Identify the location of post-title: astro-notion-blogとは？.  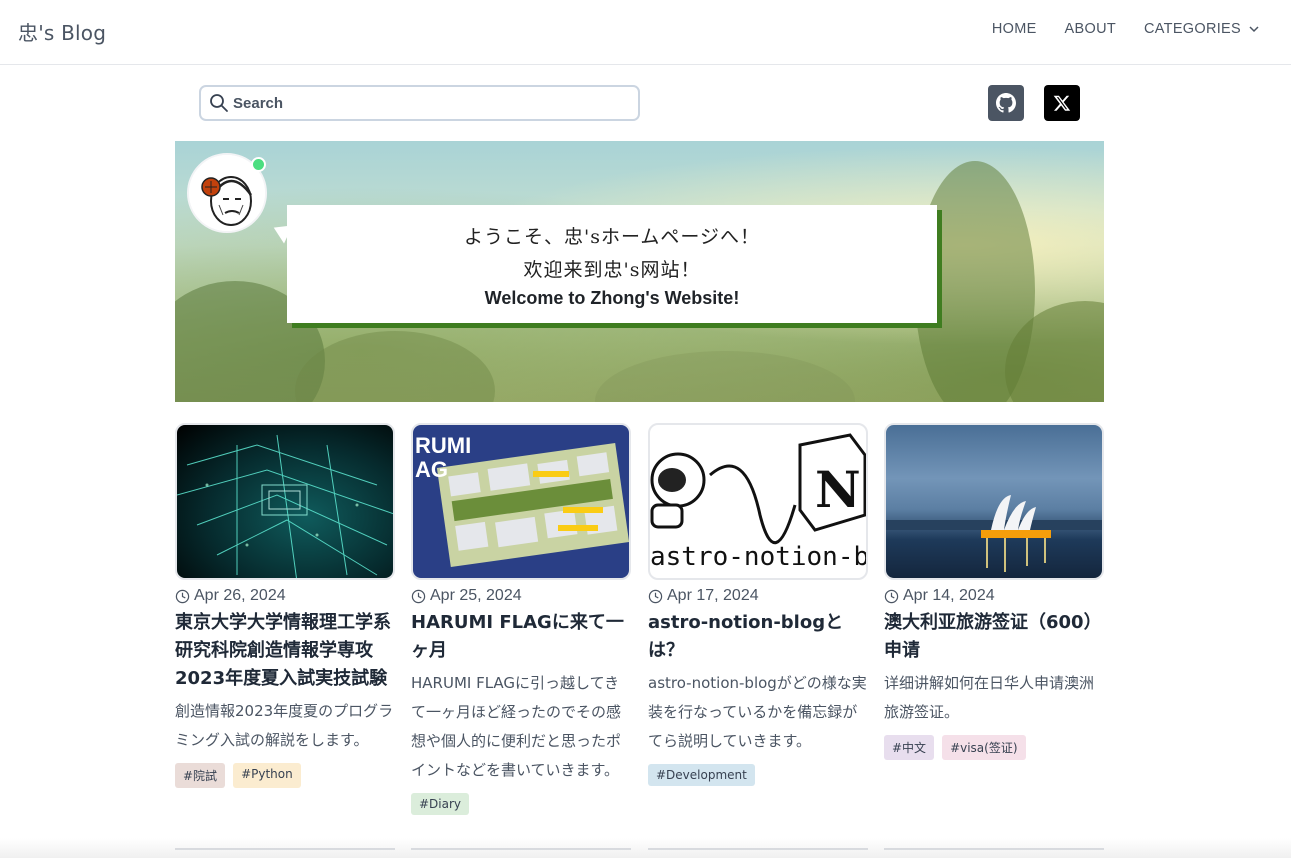
(758, 637).